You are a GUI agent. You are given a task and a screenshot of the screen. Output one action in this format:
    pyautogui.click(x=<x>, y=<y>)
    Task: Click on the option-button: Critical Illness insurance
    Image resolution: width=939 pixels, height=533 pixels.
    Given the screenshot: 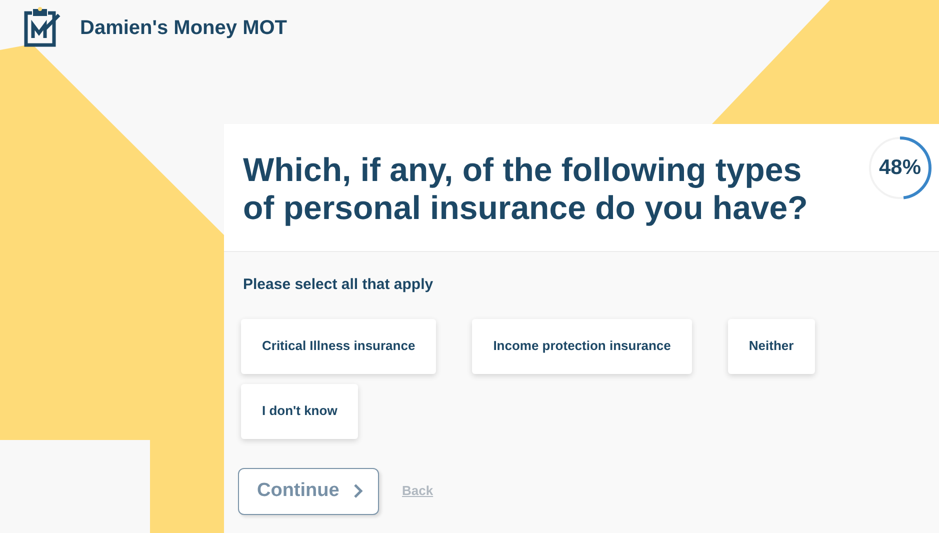 What is the action you would take?
    pyautogui.click(x=338, y=346)
    